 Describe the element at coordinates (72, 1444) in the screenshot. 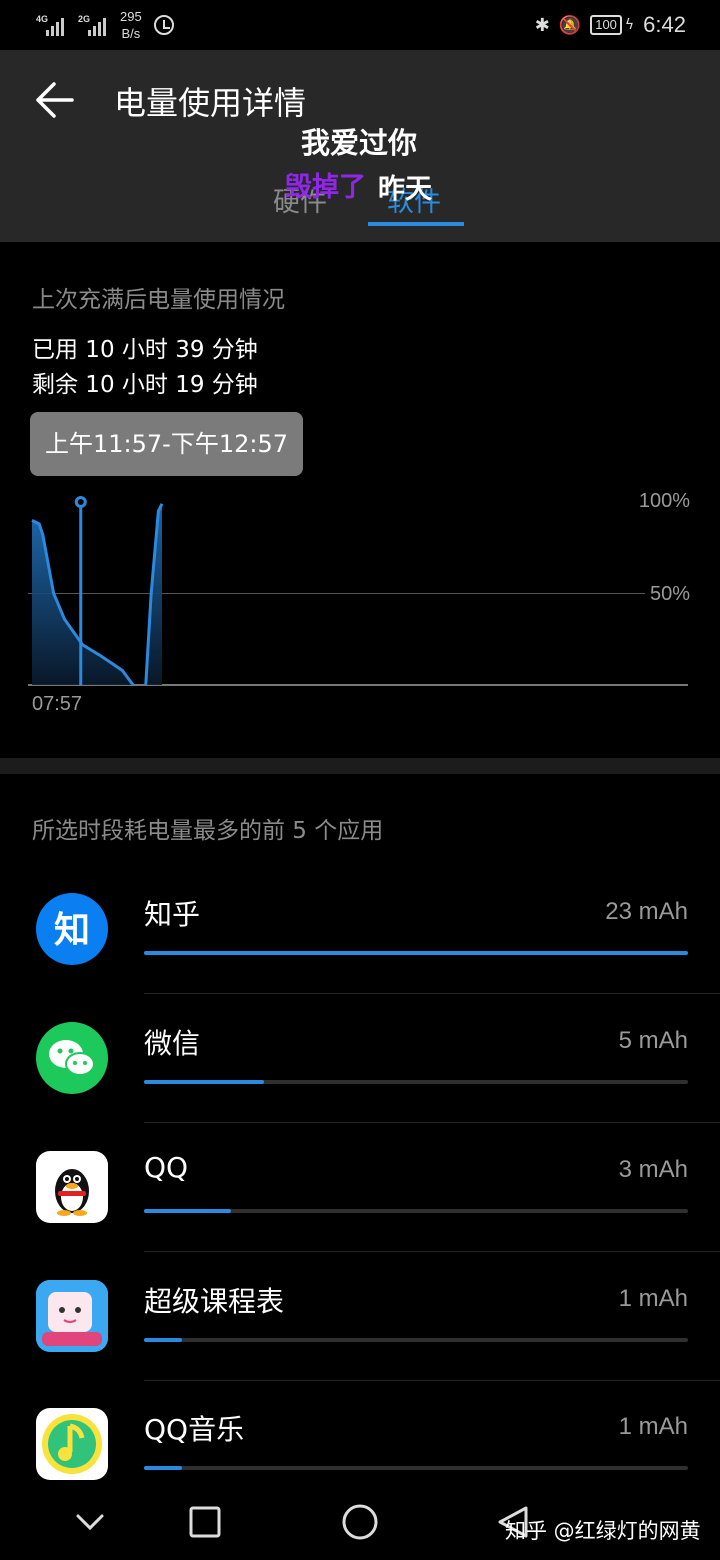

I see `qq-music-icon` at that location.